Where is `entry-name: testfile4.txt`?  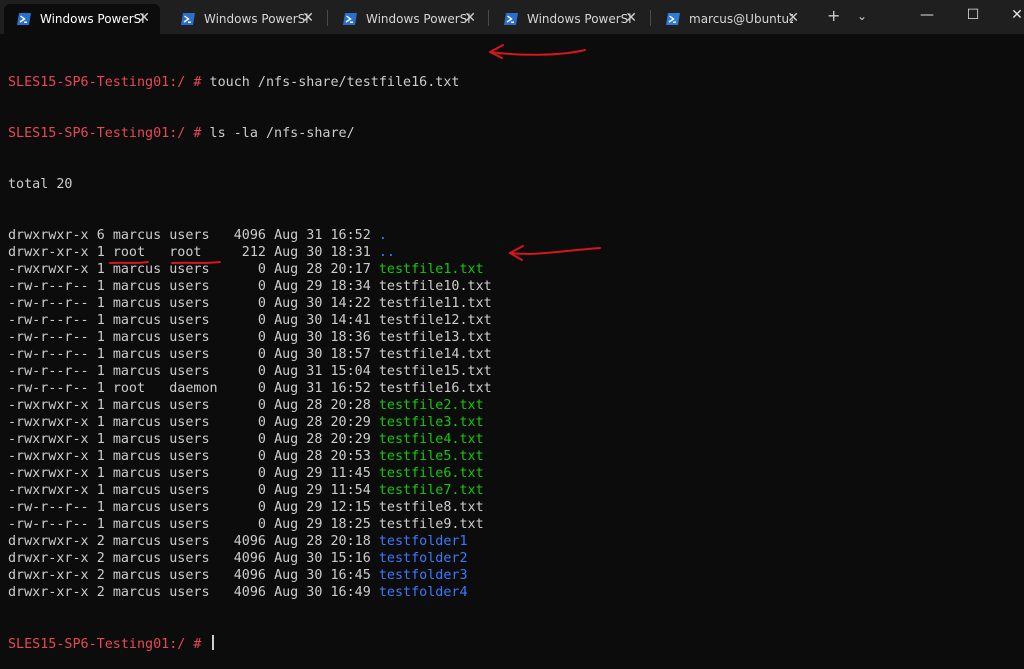
entry-name: testfile4.txt is located at coordinates (431, 439).